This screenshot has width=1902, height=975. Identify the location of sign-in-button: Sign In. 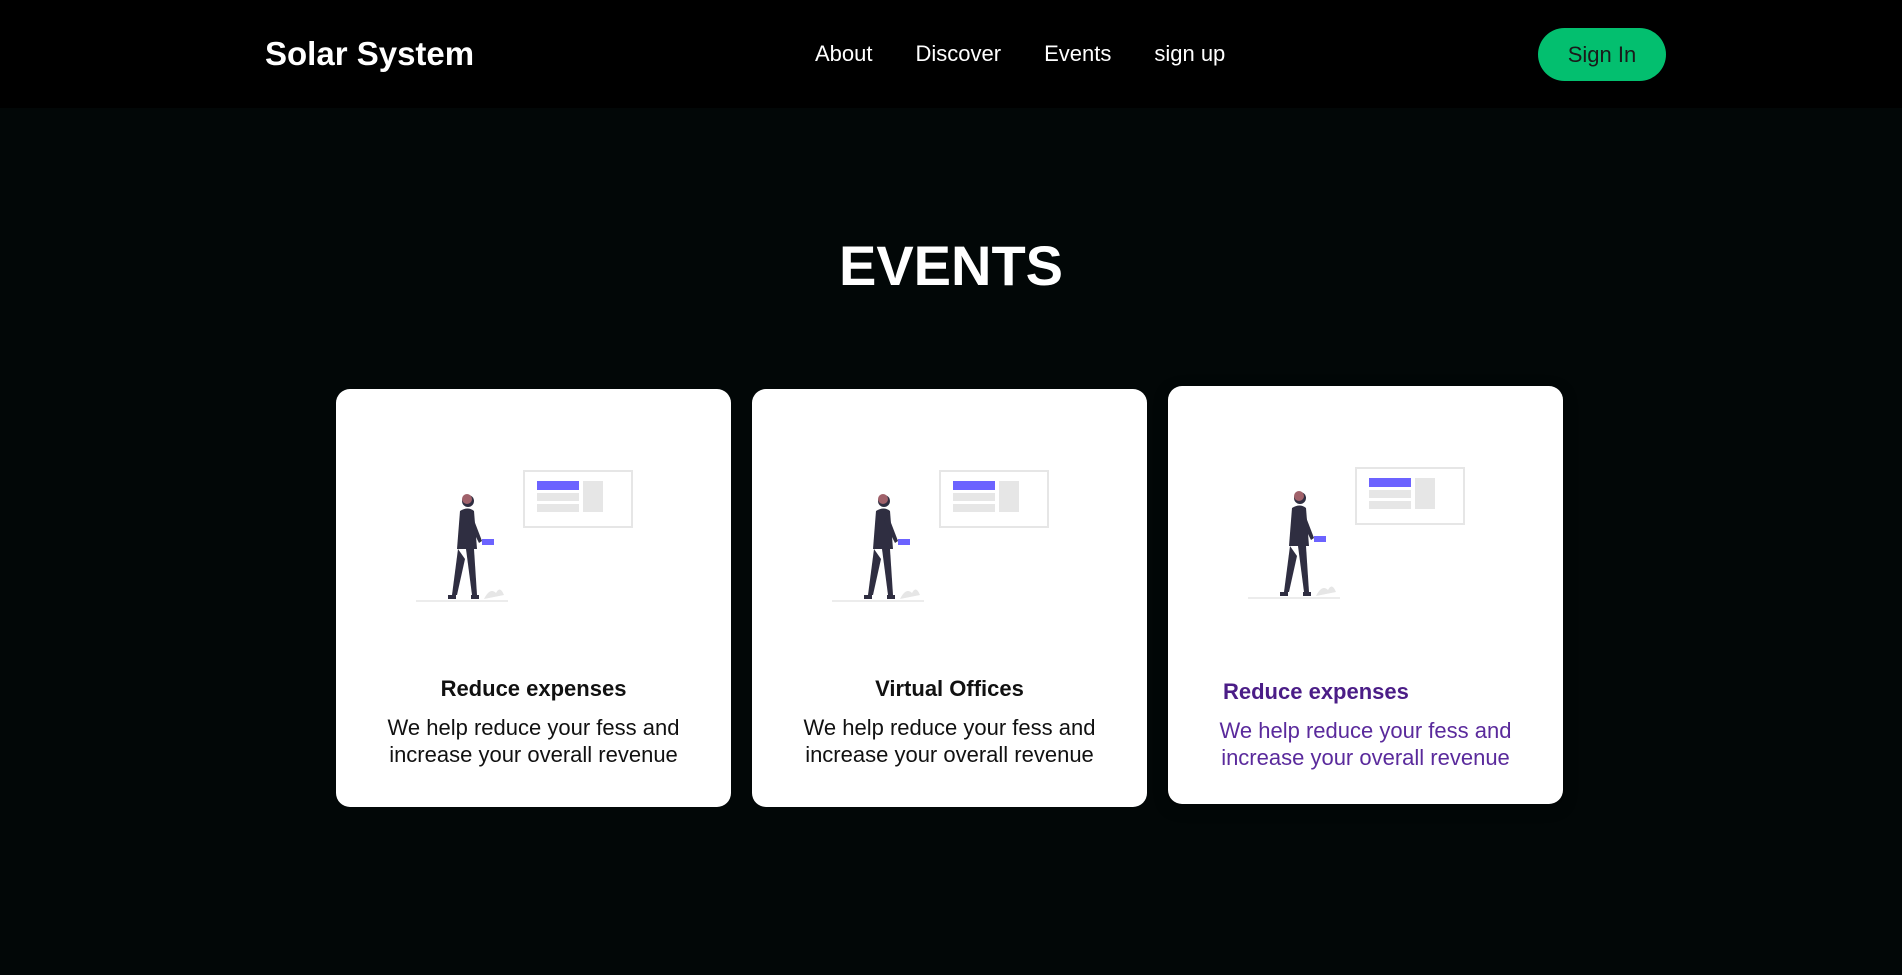
(1602, 54).